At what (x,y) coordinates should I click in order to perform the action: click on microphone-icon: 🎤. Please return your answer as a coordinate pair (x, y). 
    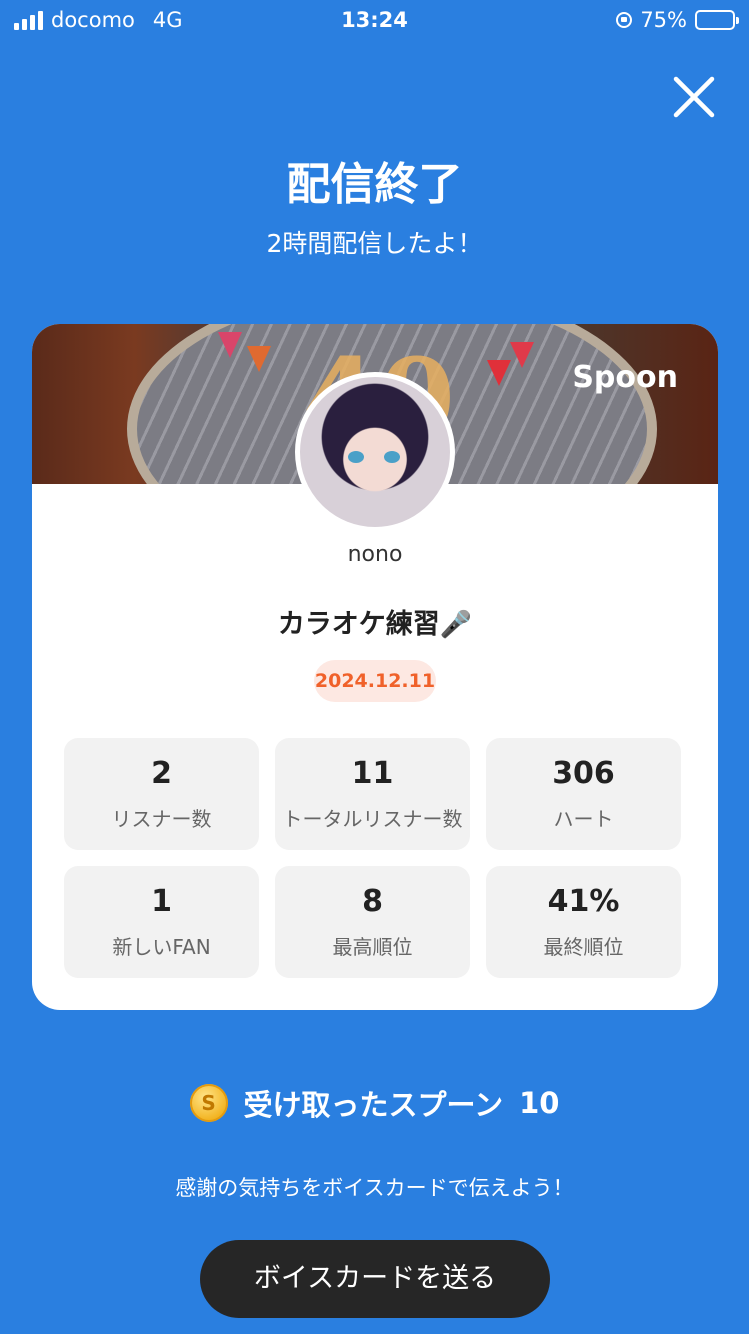
    Looking at the image, I should click on (456, 625).